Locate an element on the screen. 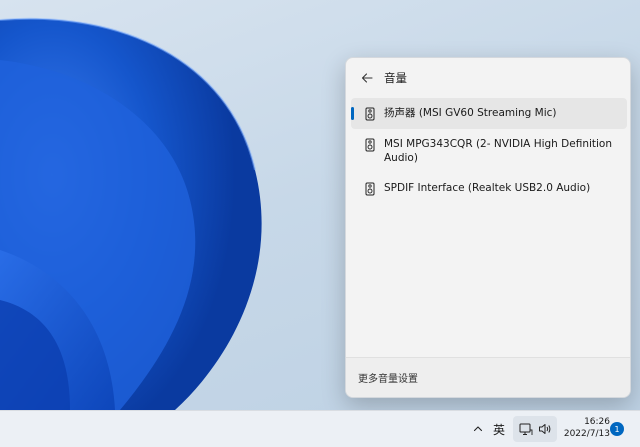  flyout-title: 音量 is located at coordinates (395, 78).